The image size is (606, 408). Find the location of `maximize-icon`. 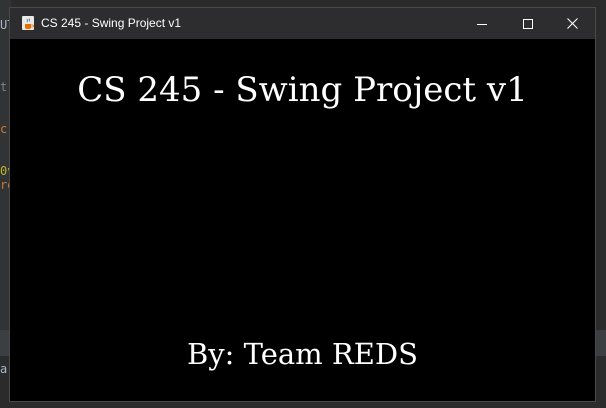

maximize-icon is located at coordinates (528, 23).